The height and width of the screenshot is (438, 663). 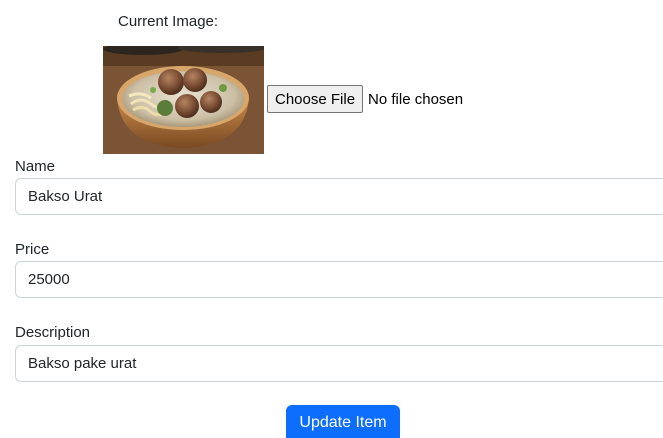 I want to click on update-item-button: Update Item, so click(x=343, y=421).